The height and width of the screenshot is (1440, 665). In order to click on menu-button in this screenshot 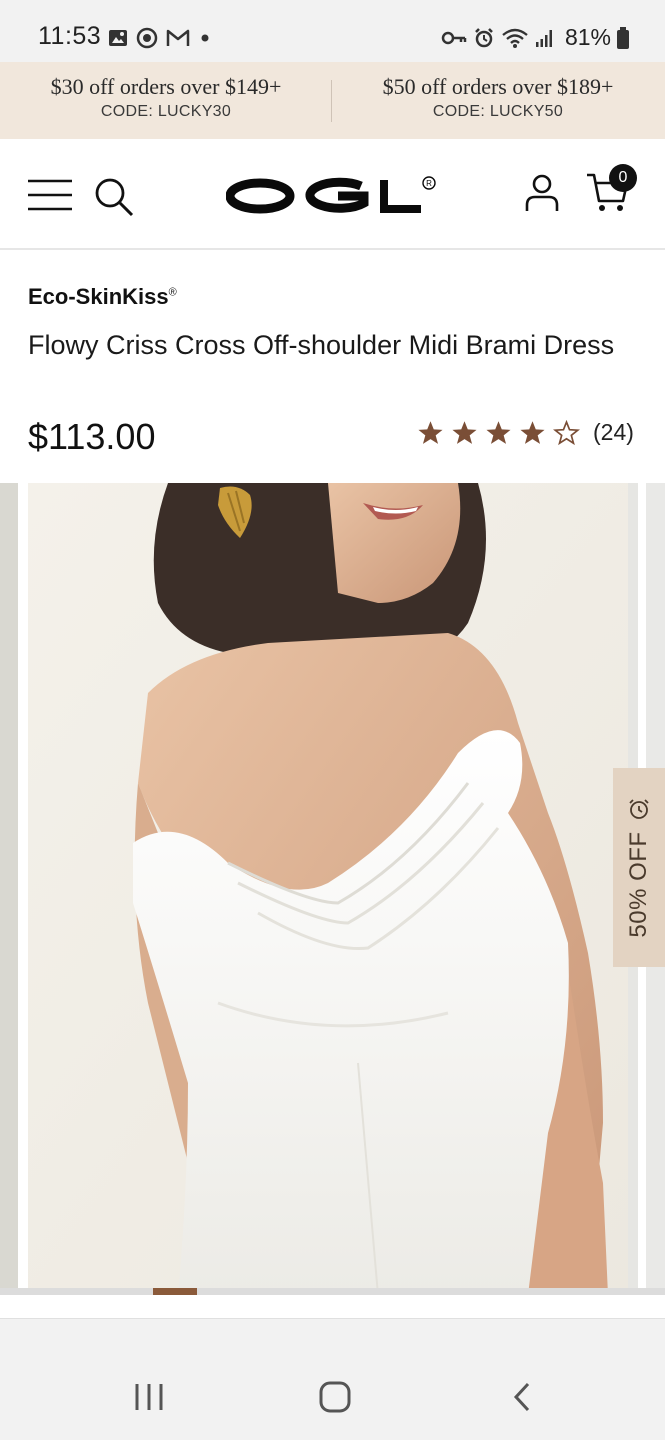, I will do `click(50, 195)`.